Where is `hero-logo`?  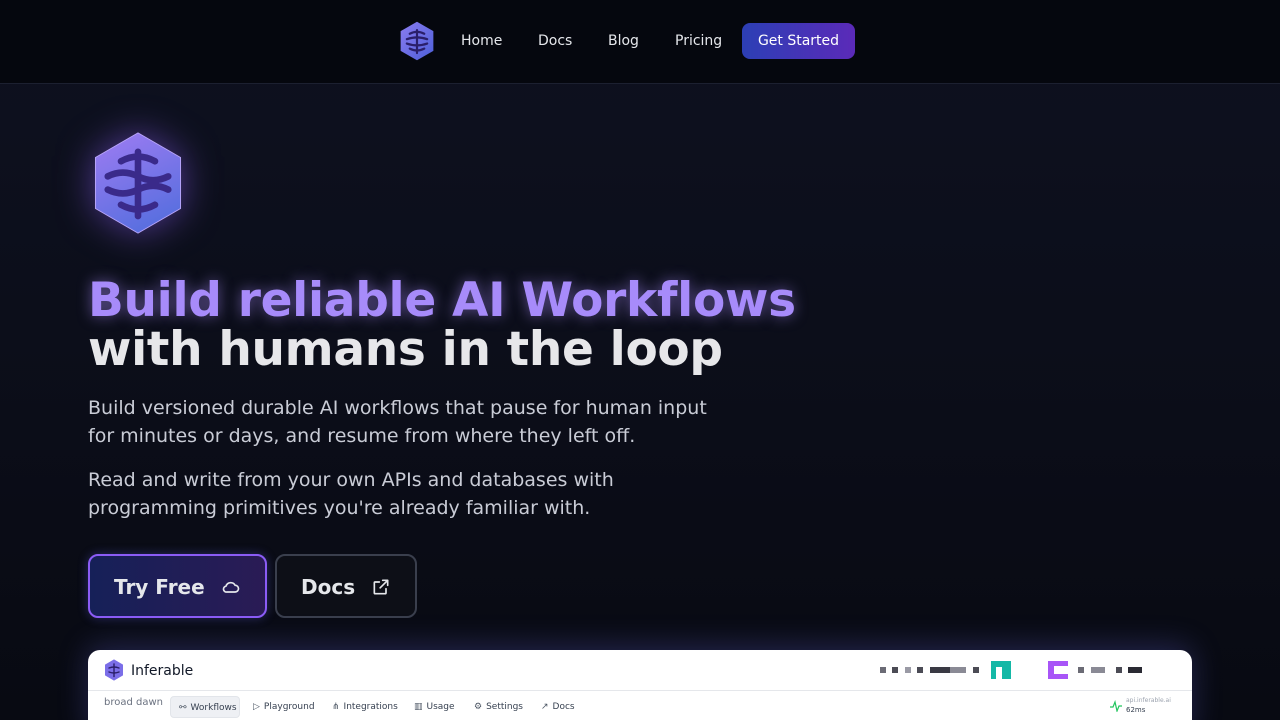 hero-logo is located at coordinates (138, 183).